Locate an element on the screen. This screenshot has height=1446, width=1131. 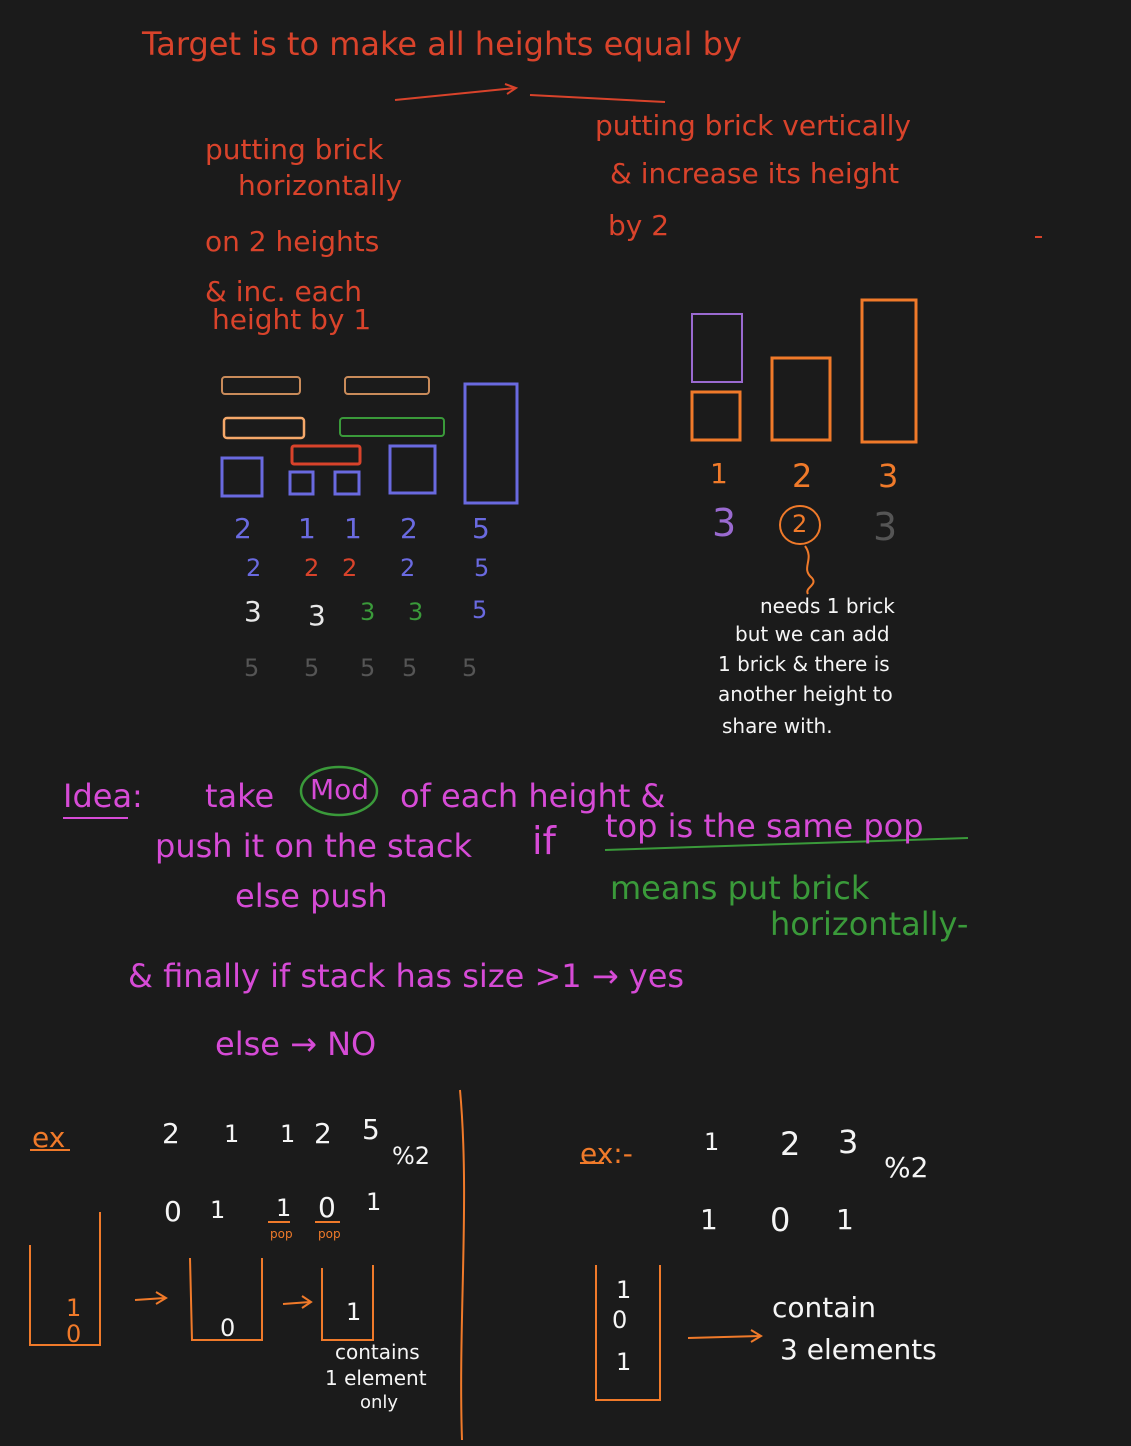
green-note-2: horizontally- is located at coordinates (869, 924).